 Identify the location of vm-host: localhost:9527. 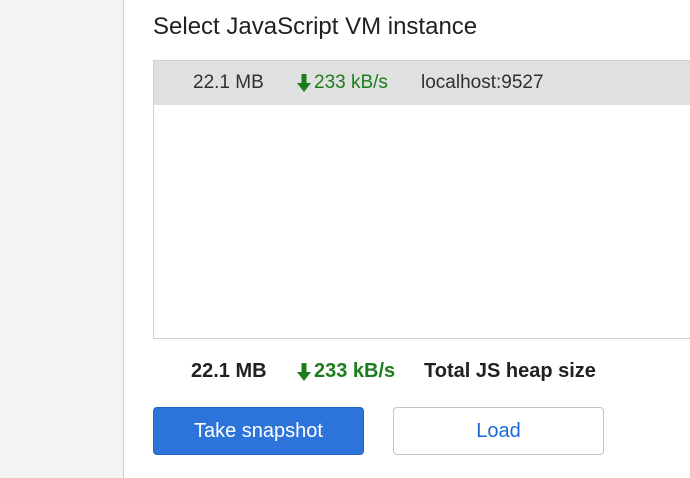
(482, 82).